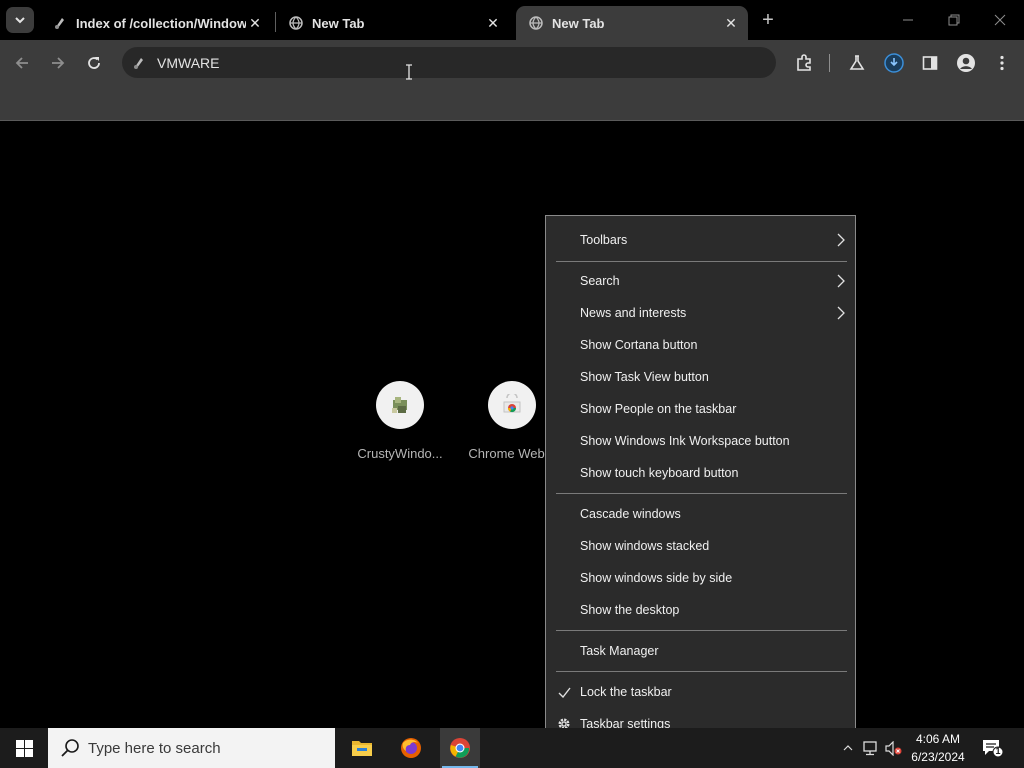 Image resolution: width=1024 pixels, height=768 pixels. I want to click on close-window-button, so click(1000, 20).